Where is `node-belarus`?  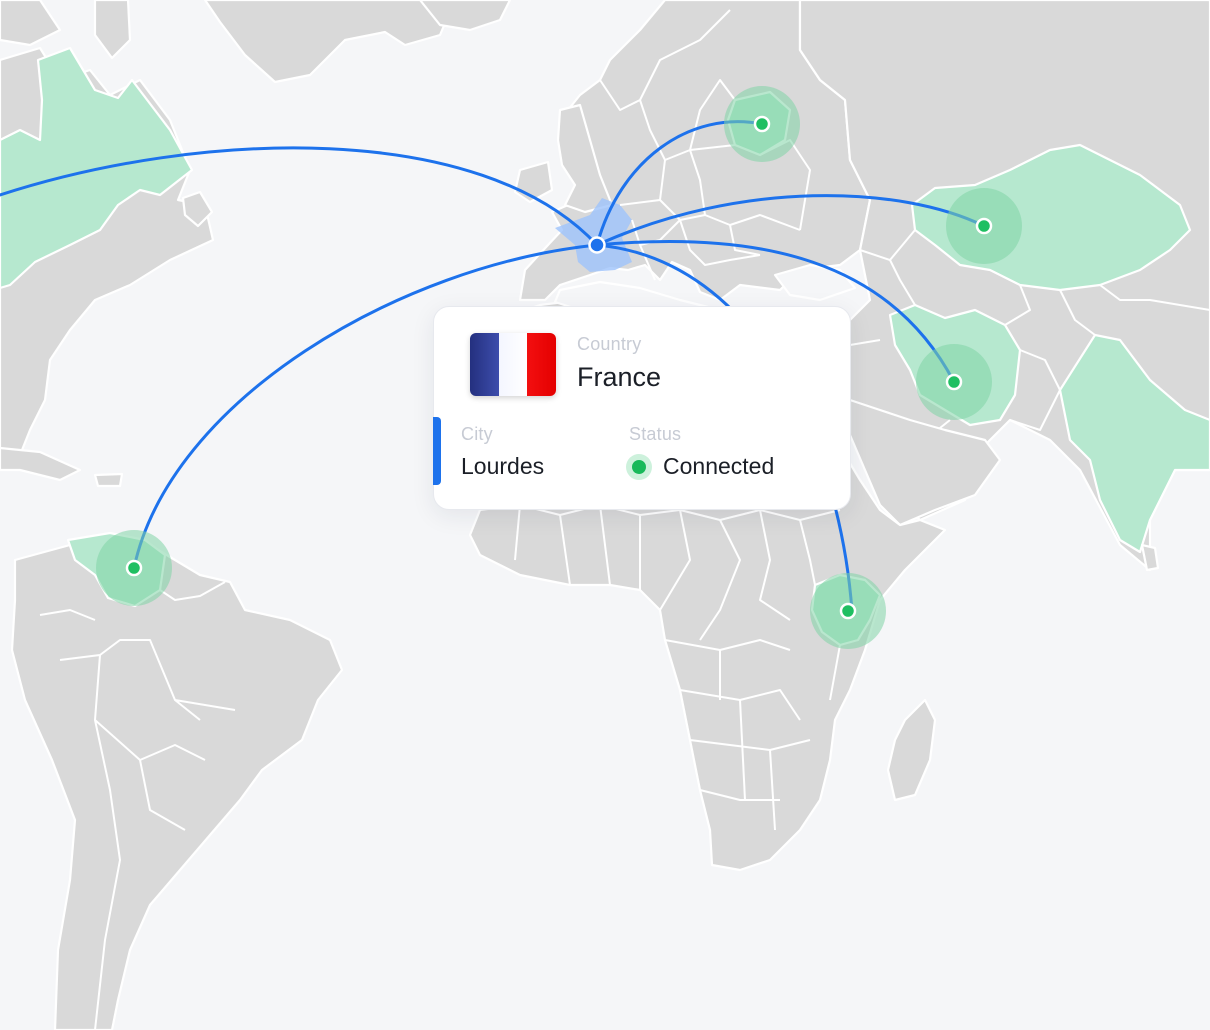 node-belarus is located at coordinates (762, 124).